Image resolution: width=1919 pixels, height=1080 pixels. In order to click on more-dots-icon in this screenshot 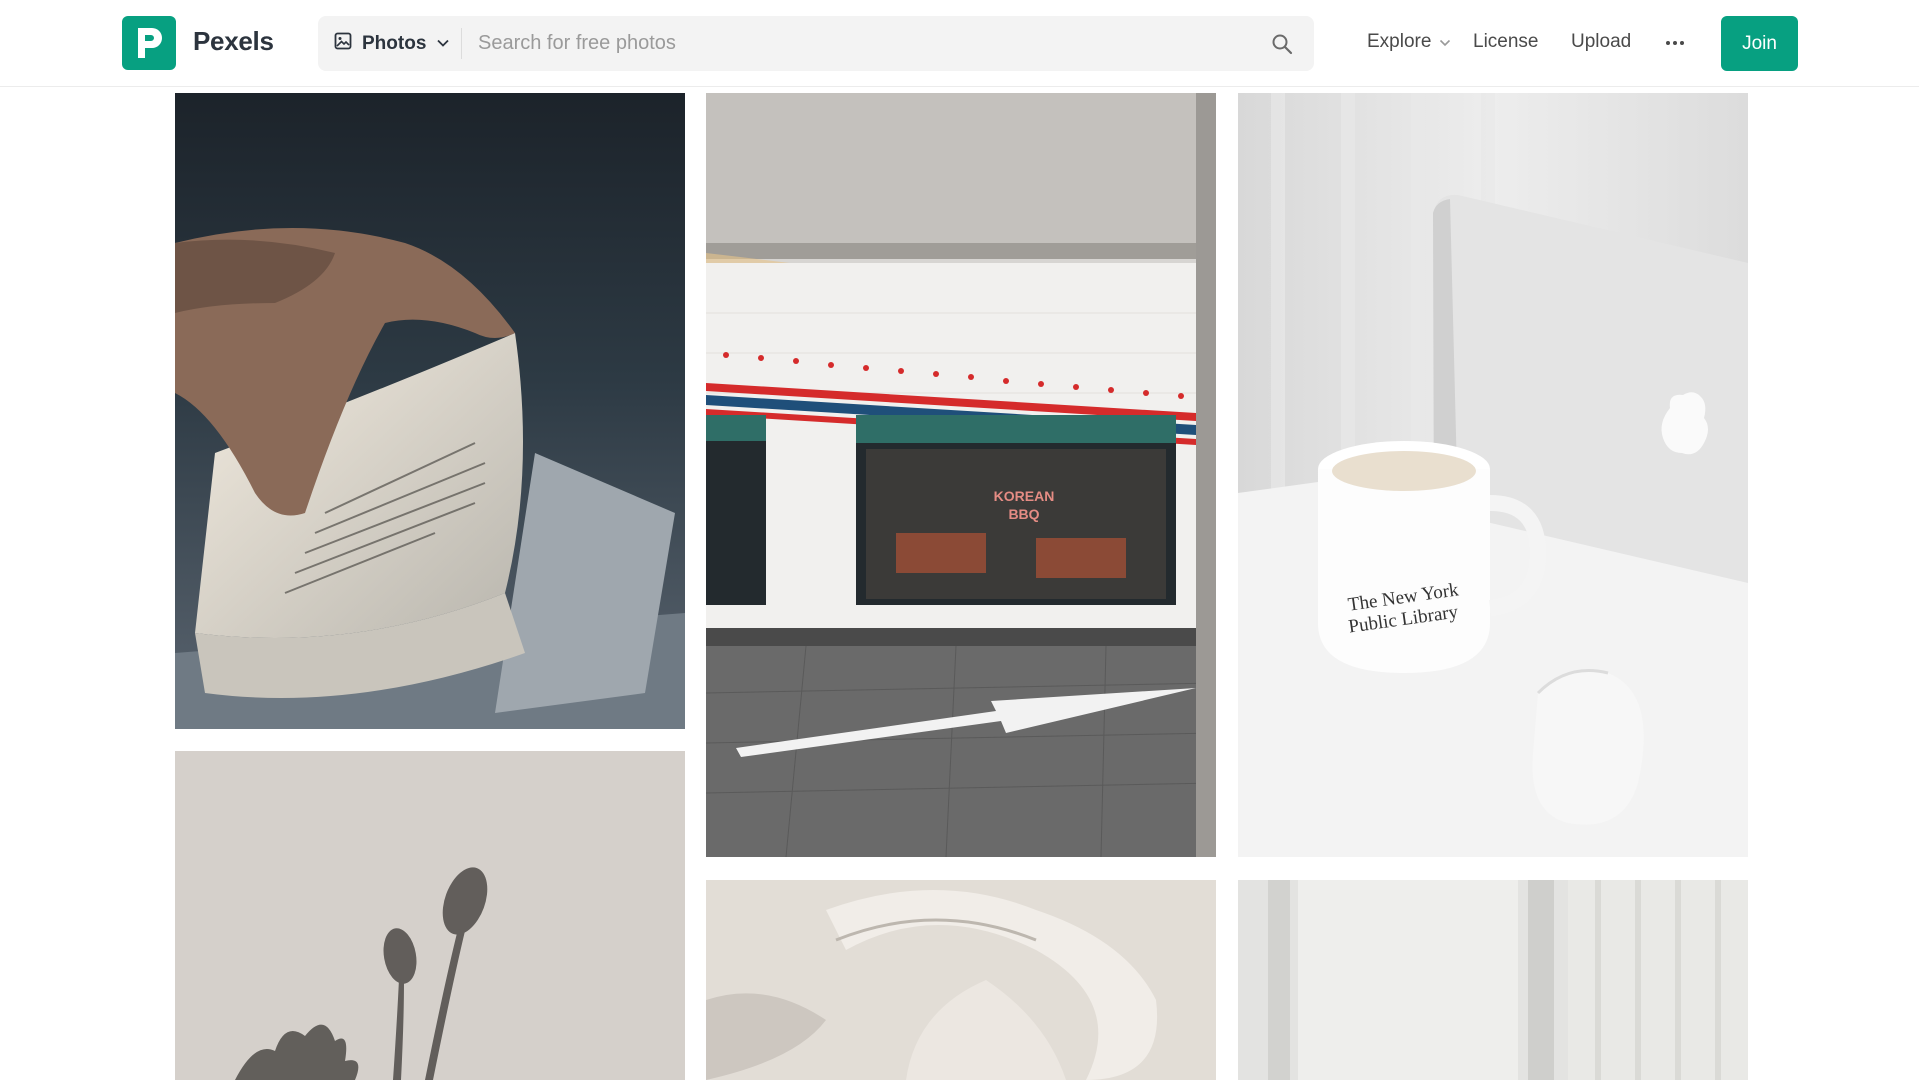, I will do `click(1675, 43)`.